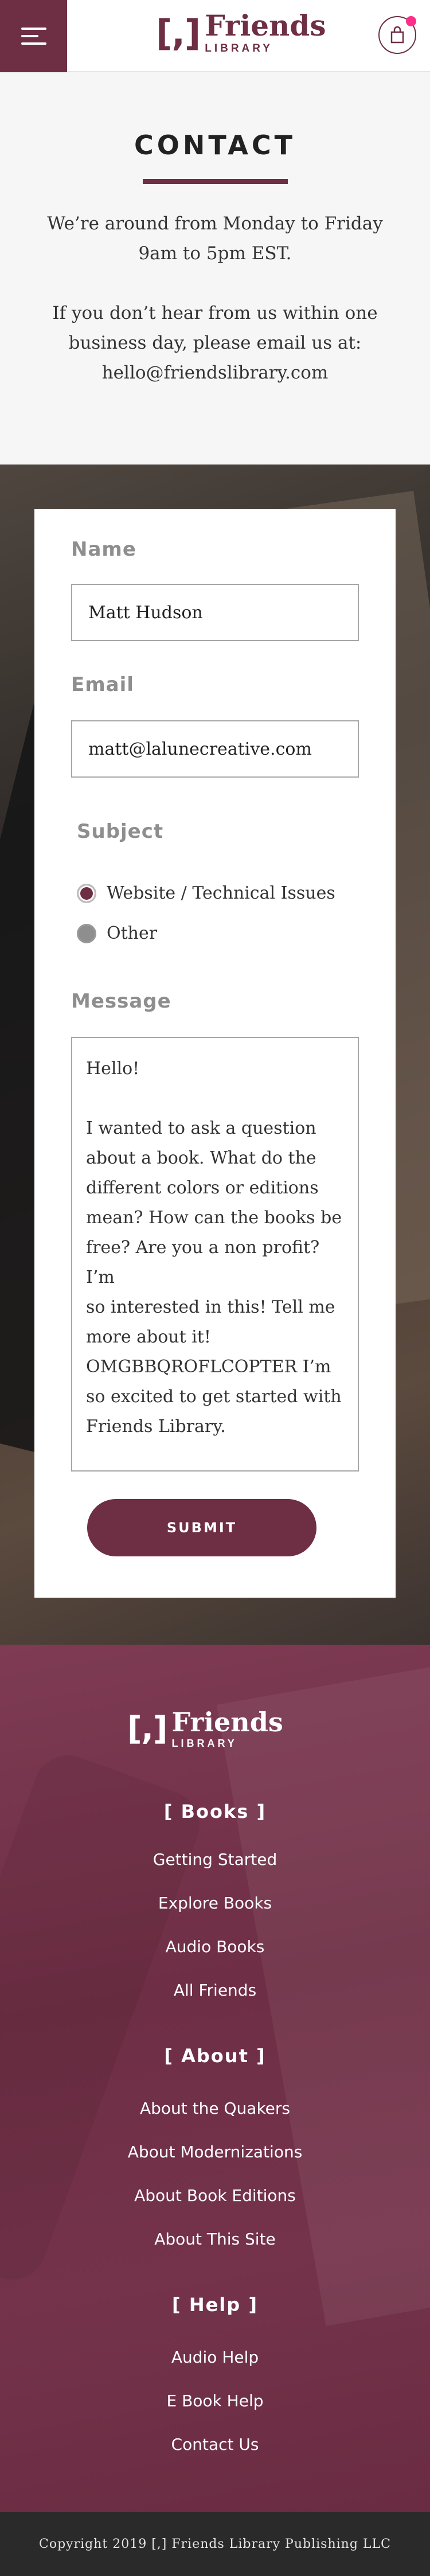 This screenshot has height=2576, width=430. Describe the element at coordinates (215, 2445) in the screenshot. I see `footer-link-contact-us: Contact Us` at that location.